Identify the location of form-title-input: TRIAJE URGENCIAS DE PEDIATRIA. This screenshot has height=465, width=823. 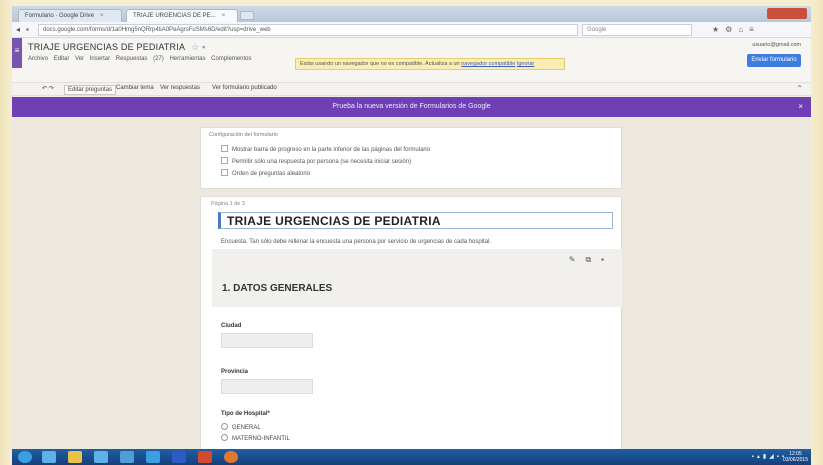
(415, 220).